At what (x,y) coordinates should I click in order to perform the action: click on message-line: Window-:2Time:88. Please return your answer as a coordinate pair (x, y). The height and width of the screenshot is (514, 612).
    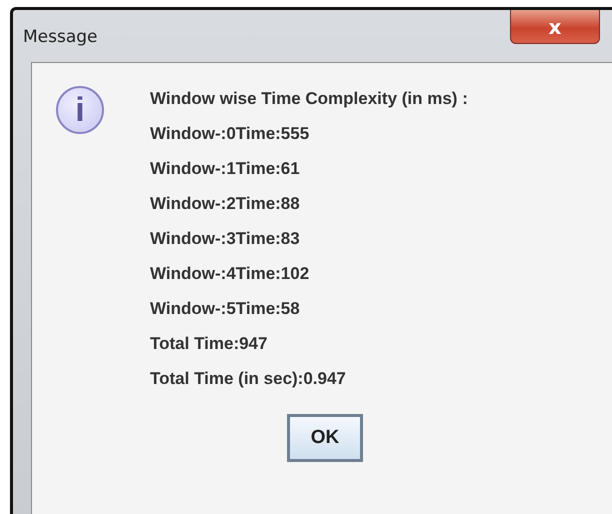
    Looking at the image, I should click on (225, 204).